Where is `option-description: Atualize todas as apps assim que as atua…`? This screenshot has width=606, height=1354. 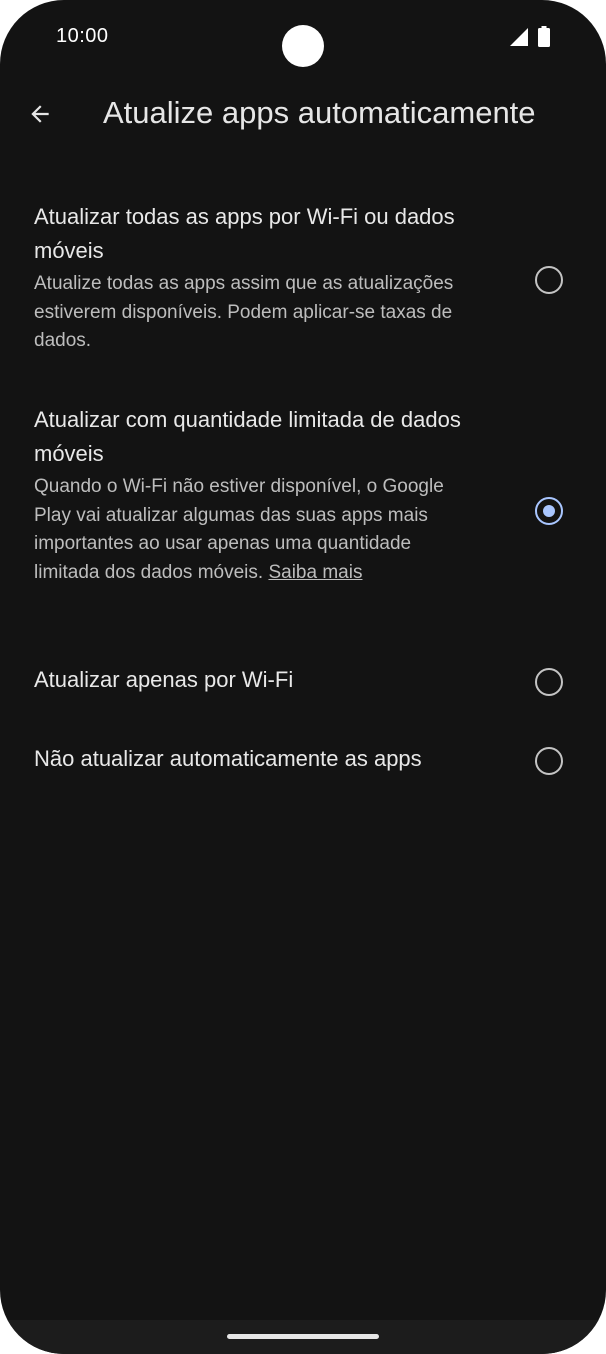
option-description: Atualize todas as apps assim que as atua… is located at coordinates (244, 312).